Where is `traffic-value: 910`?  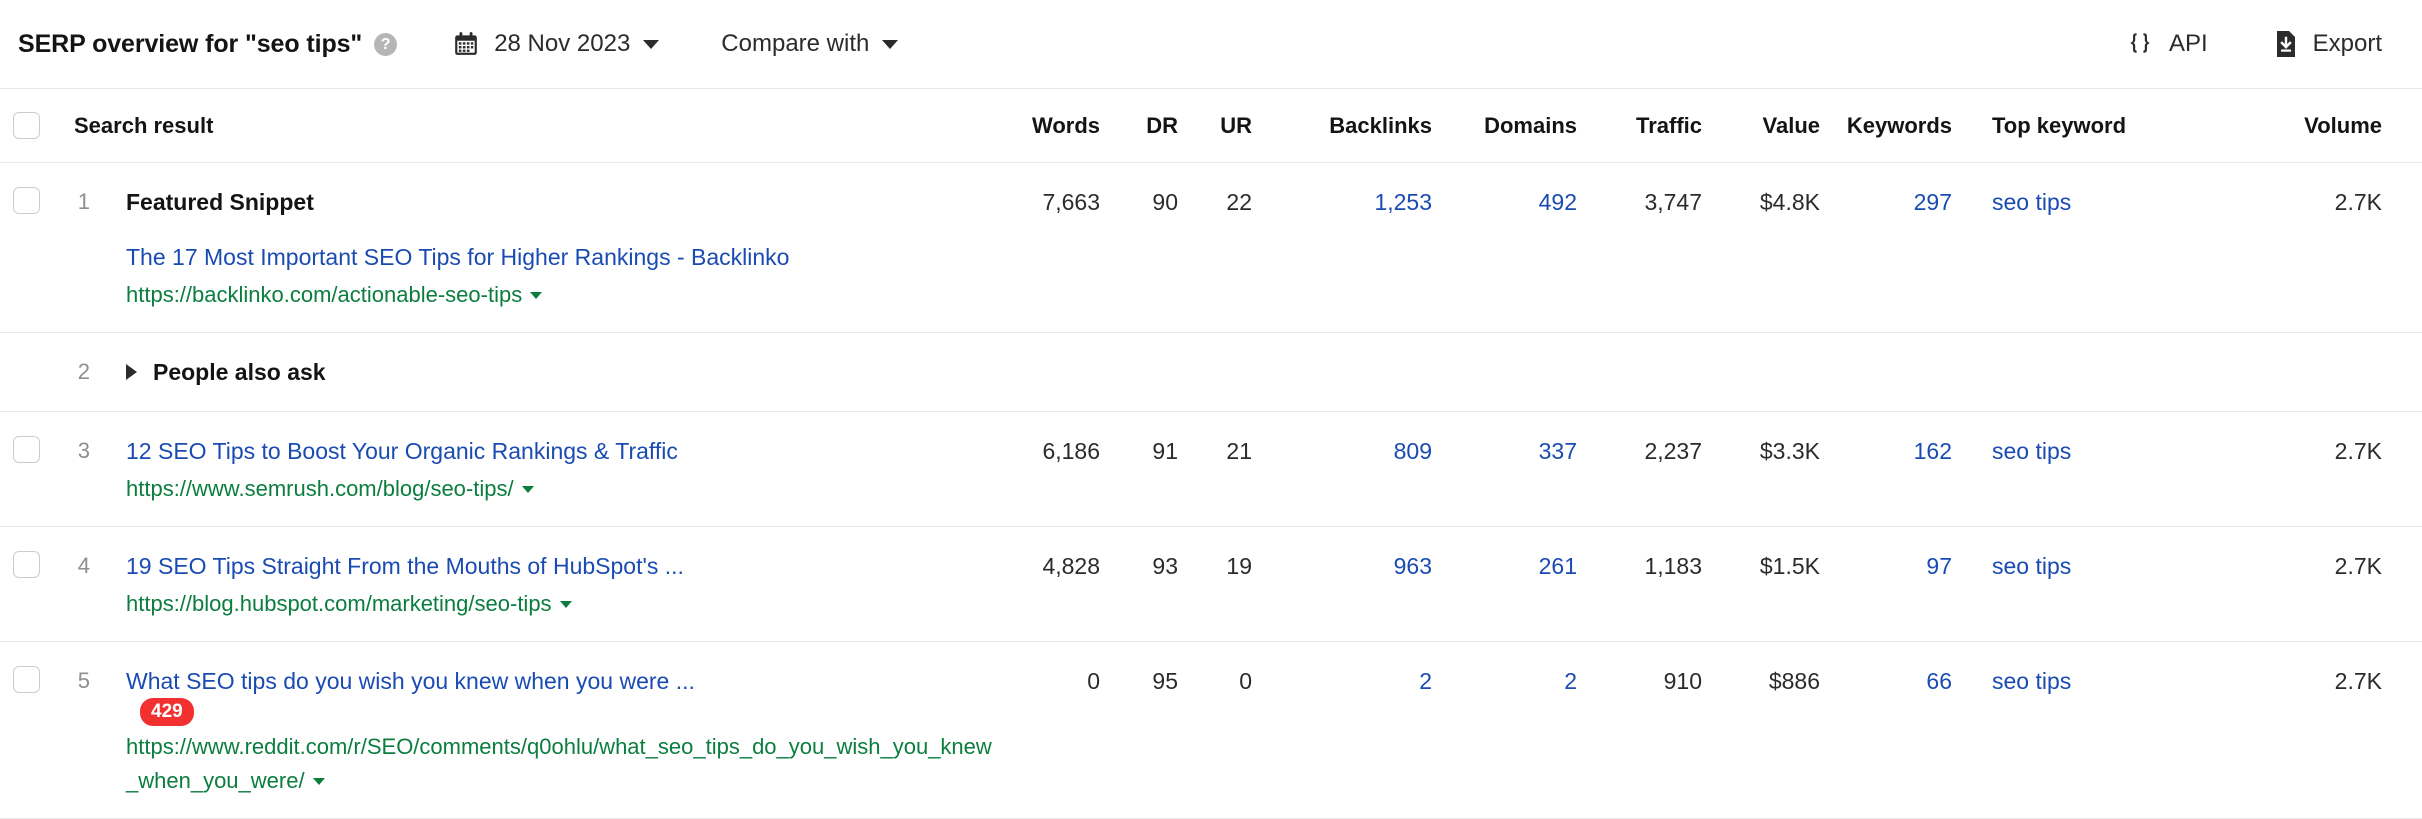
traffic-value: 910 is located at coordinates (1682, 681).